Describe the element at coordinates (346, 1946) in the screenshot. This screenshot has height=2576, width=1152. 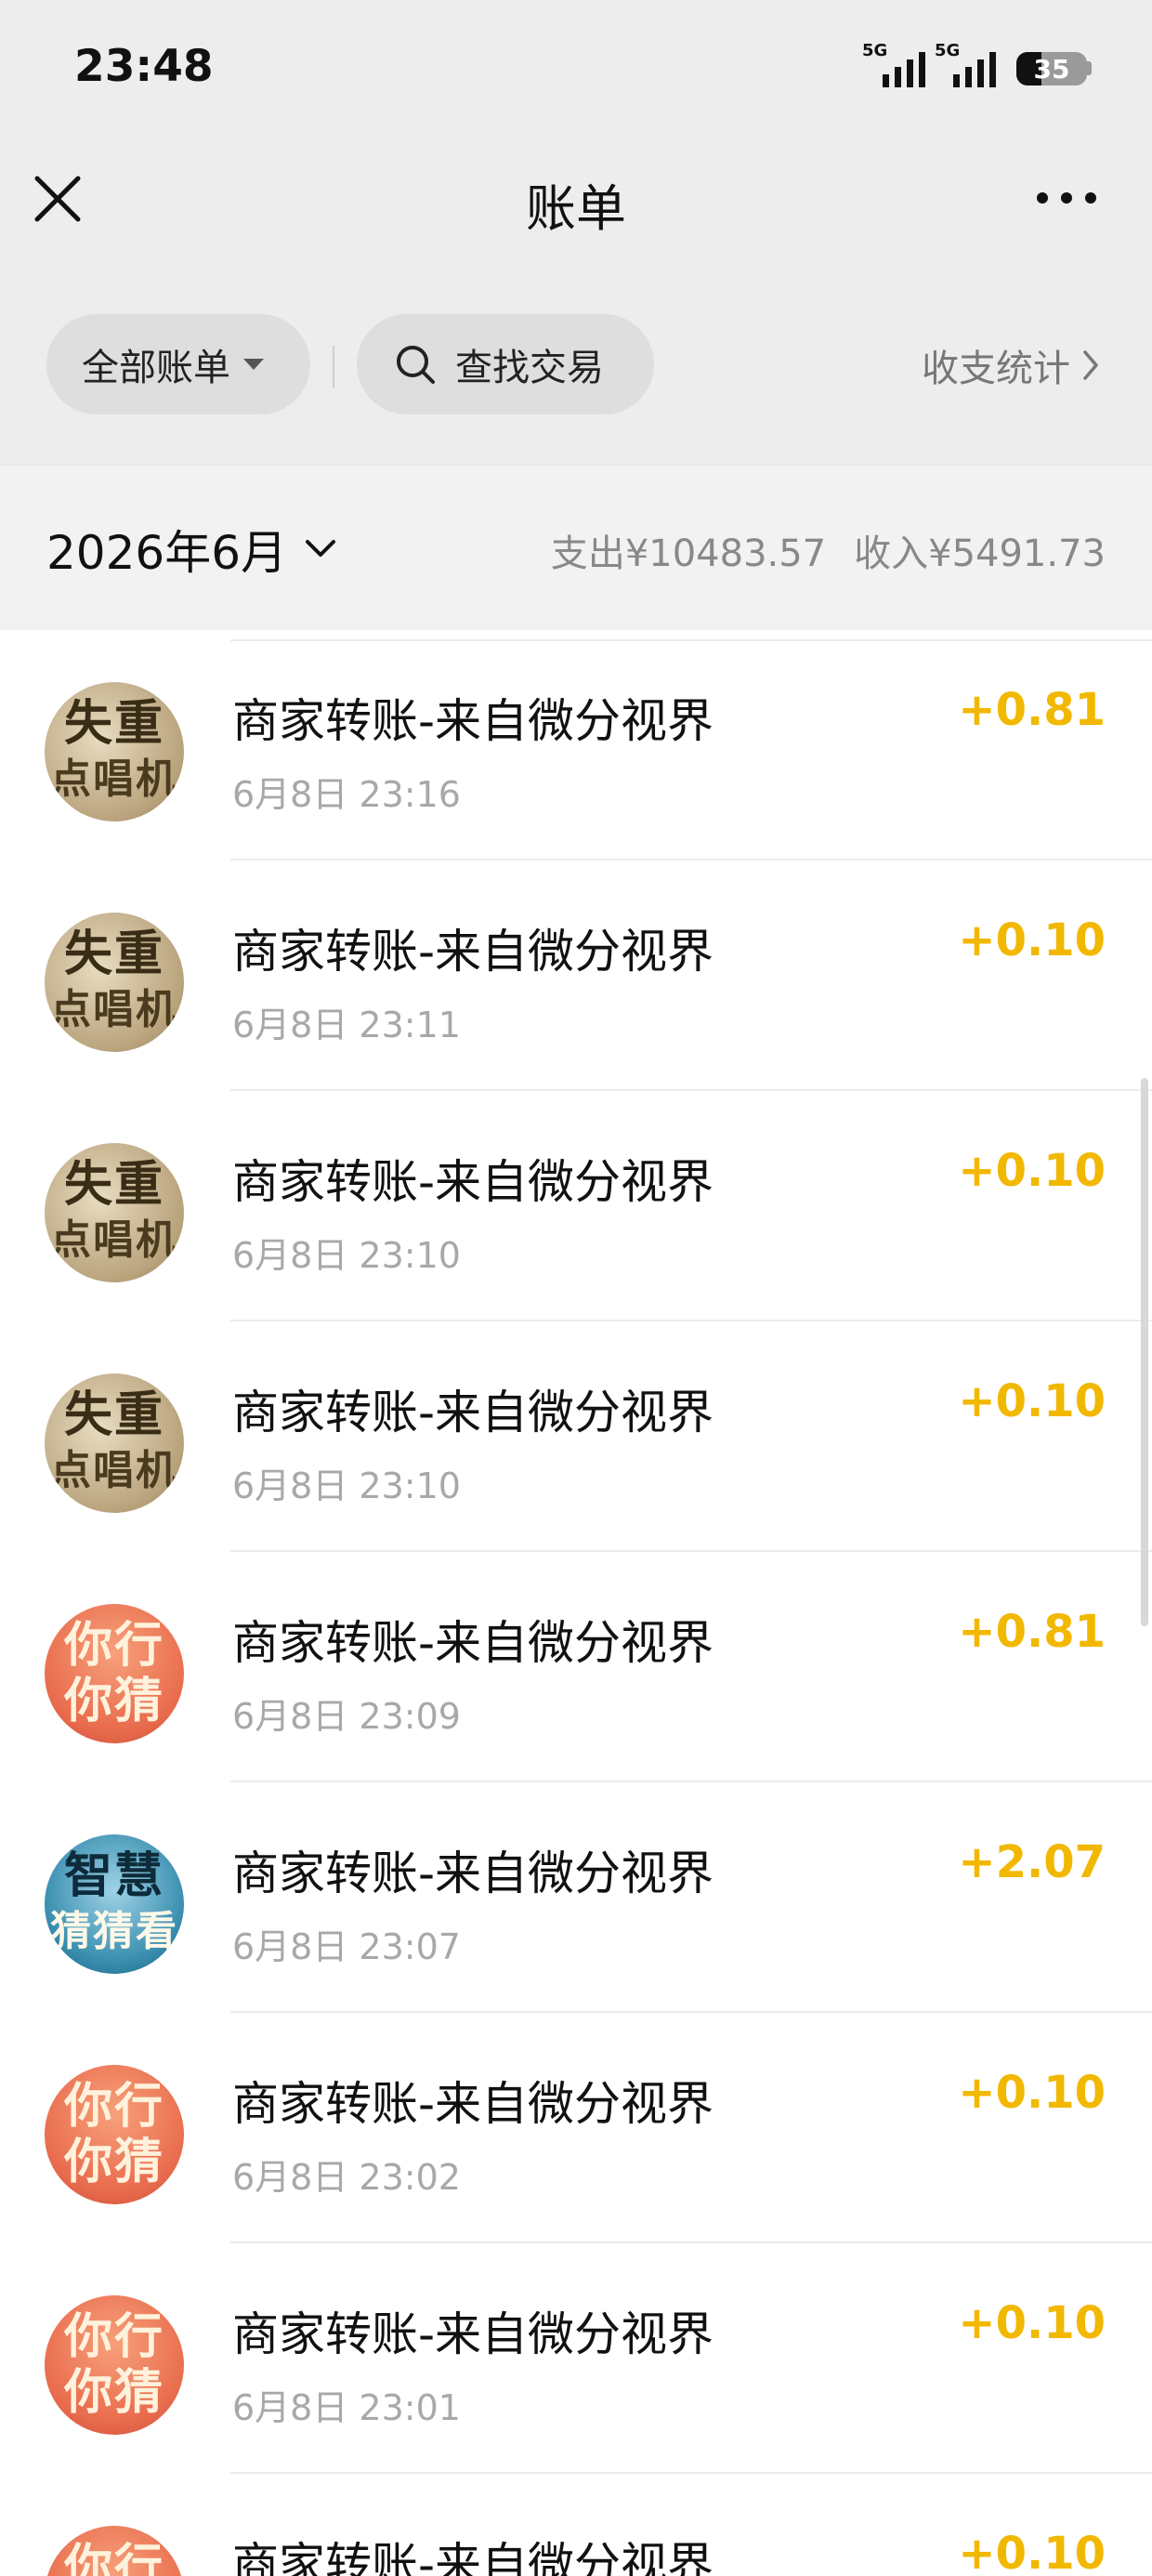
I see `transaction-date: 6月8日 23:07` at that location.